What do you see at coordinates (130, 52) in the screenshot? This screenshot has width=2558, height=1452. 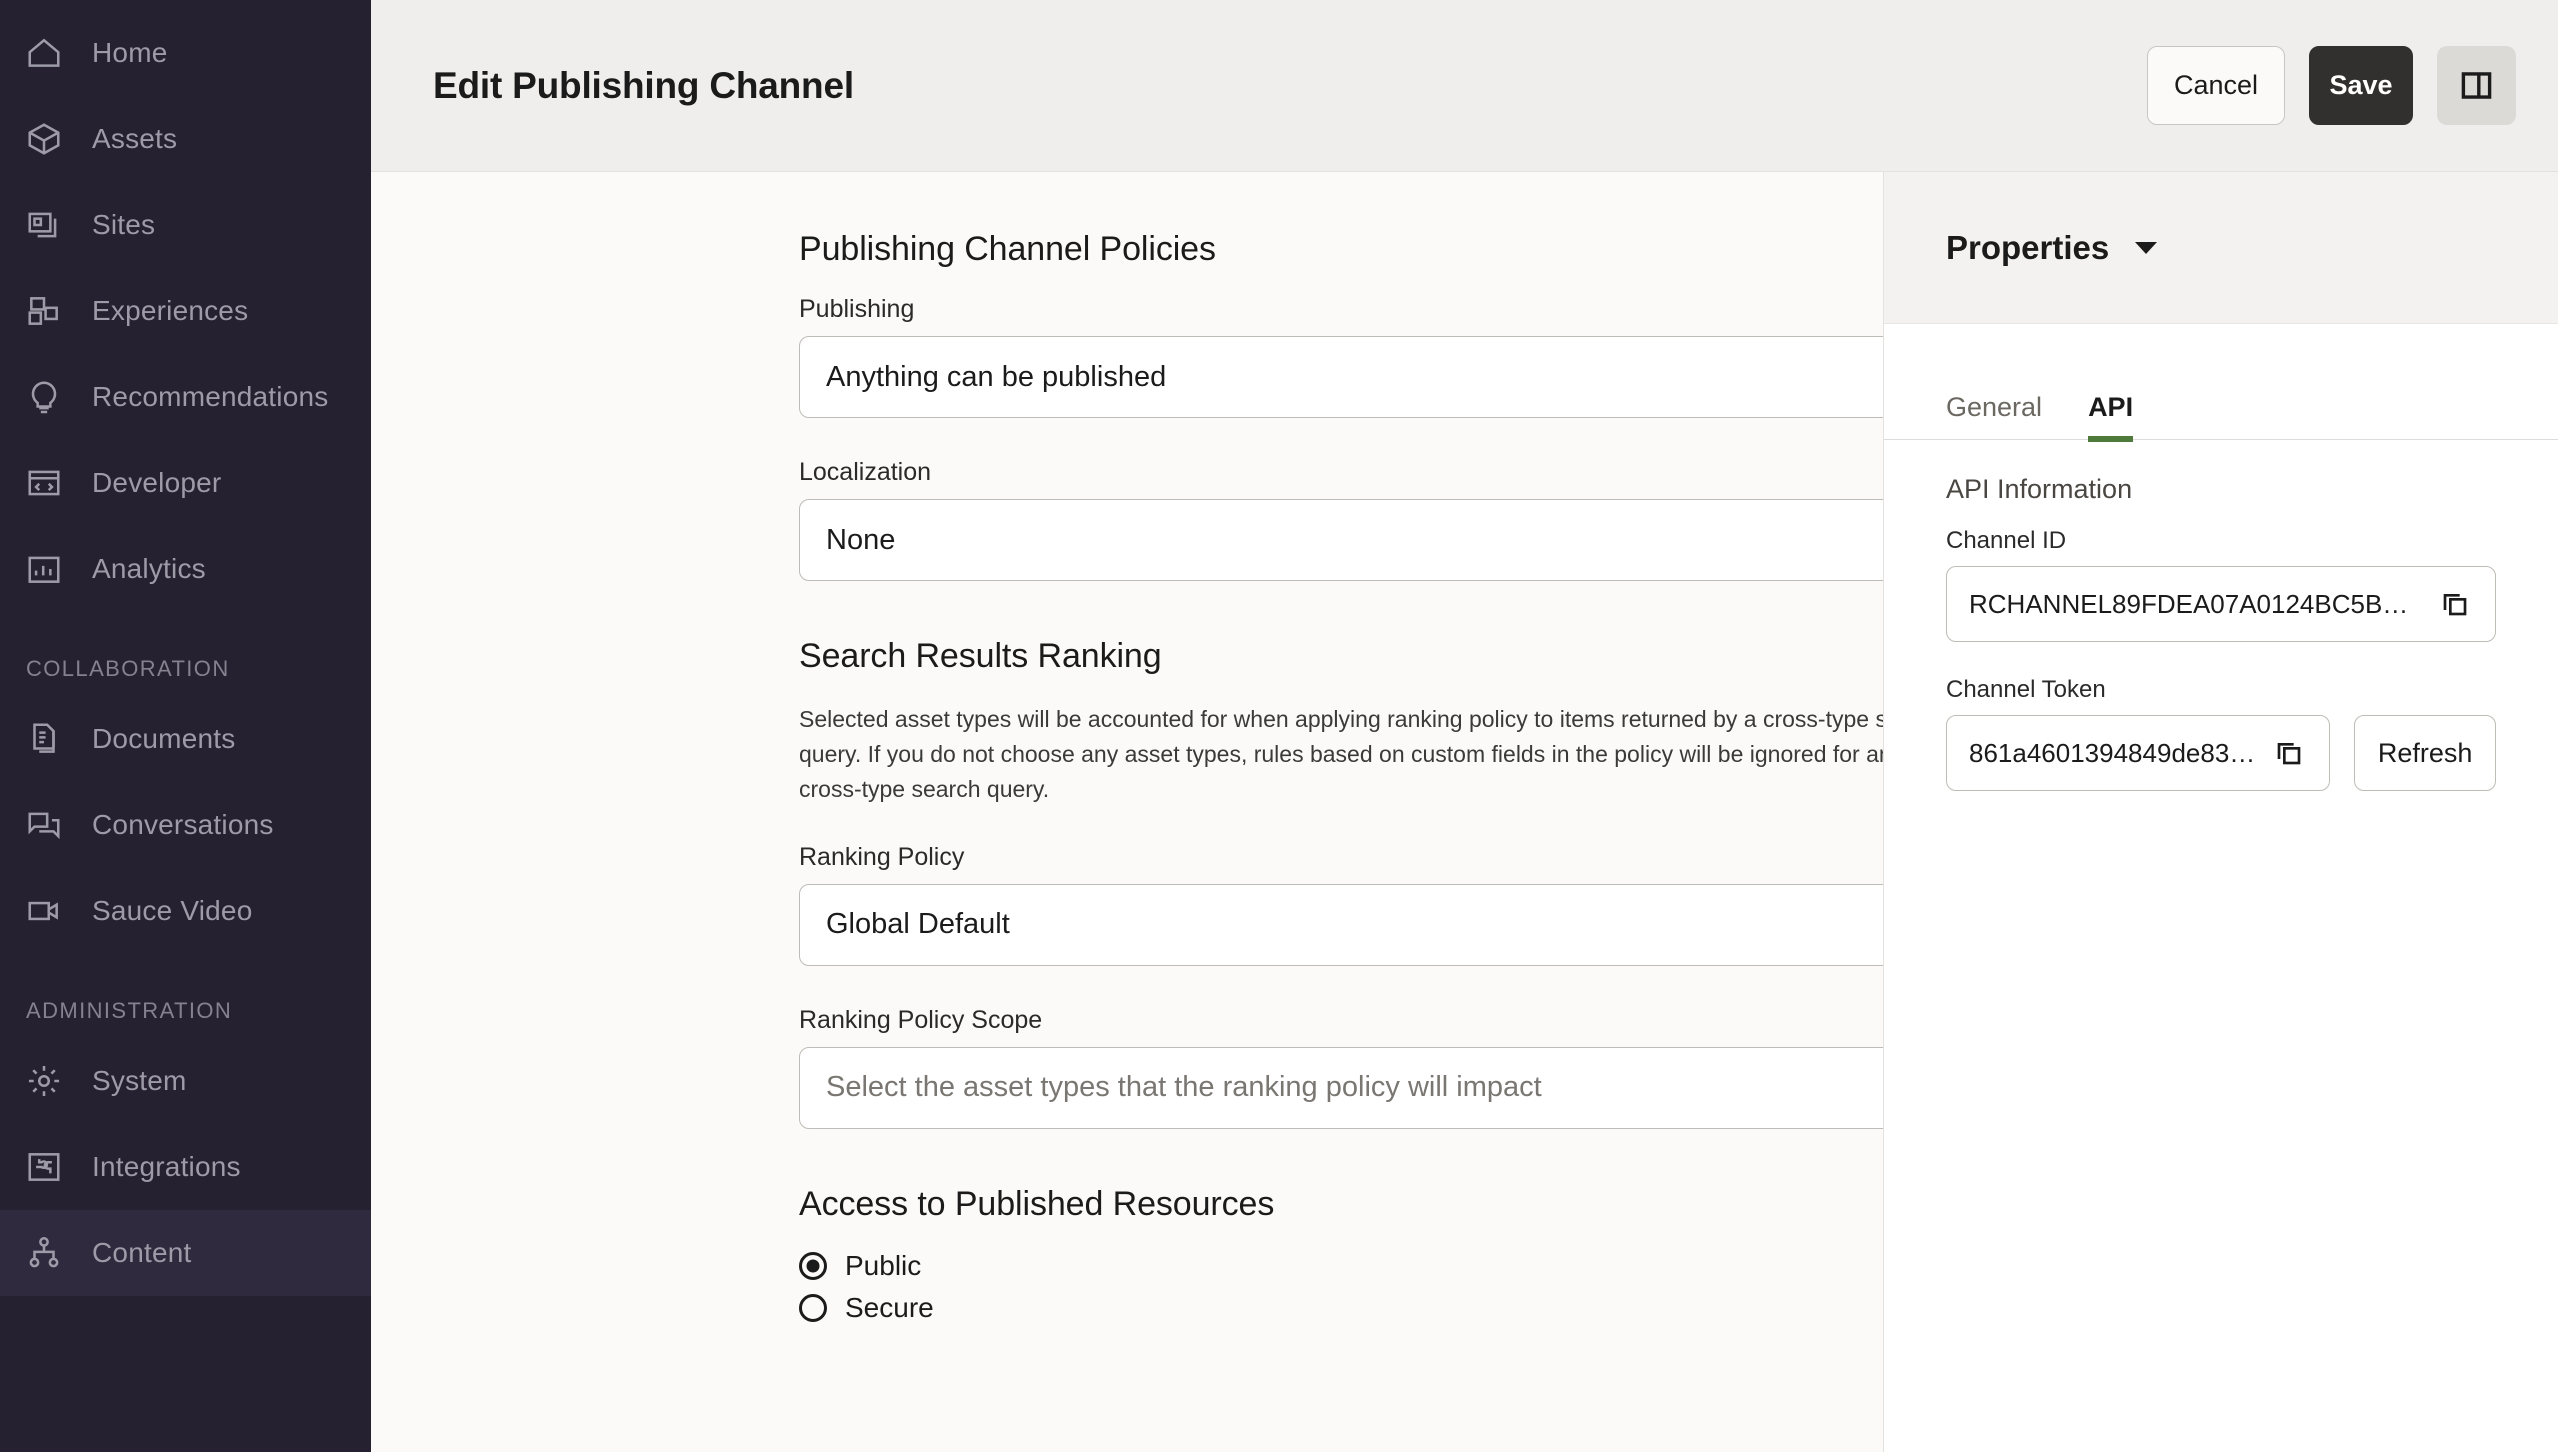 I see `sidebar-item-label: Home` at bounding box center [130, 52].